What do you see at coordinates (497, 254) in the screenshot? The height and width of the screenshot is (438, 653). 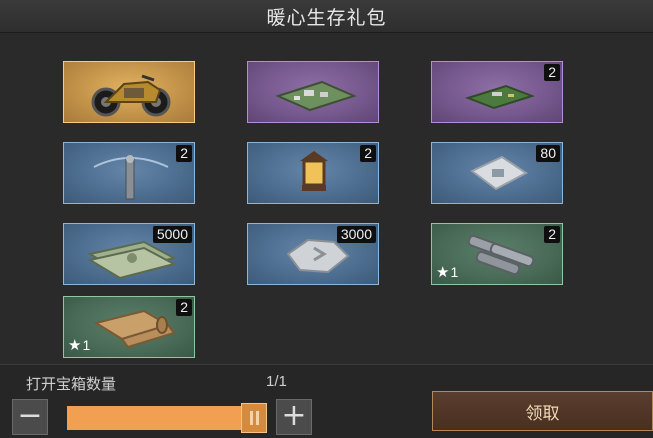 I see `reward-item-pipes: 2 ★ 1` at bounding box center [497, 254].